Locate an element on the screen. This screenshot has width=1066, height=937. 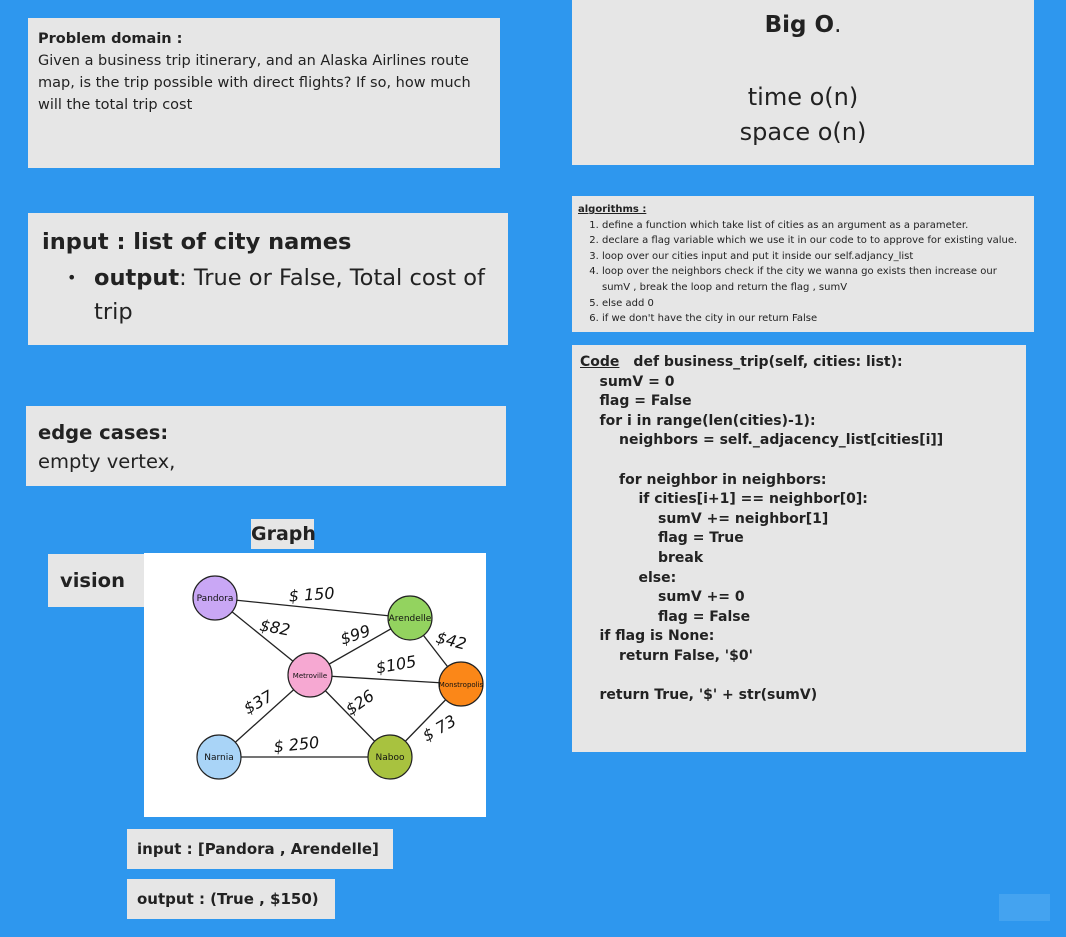
big-o-title-suffix: . is located at coordinates (838, 25).